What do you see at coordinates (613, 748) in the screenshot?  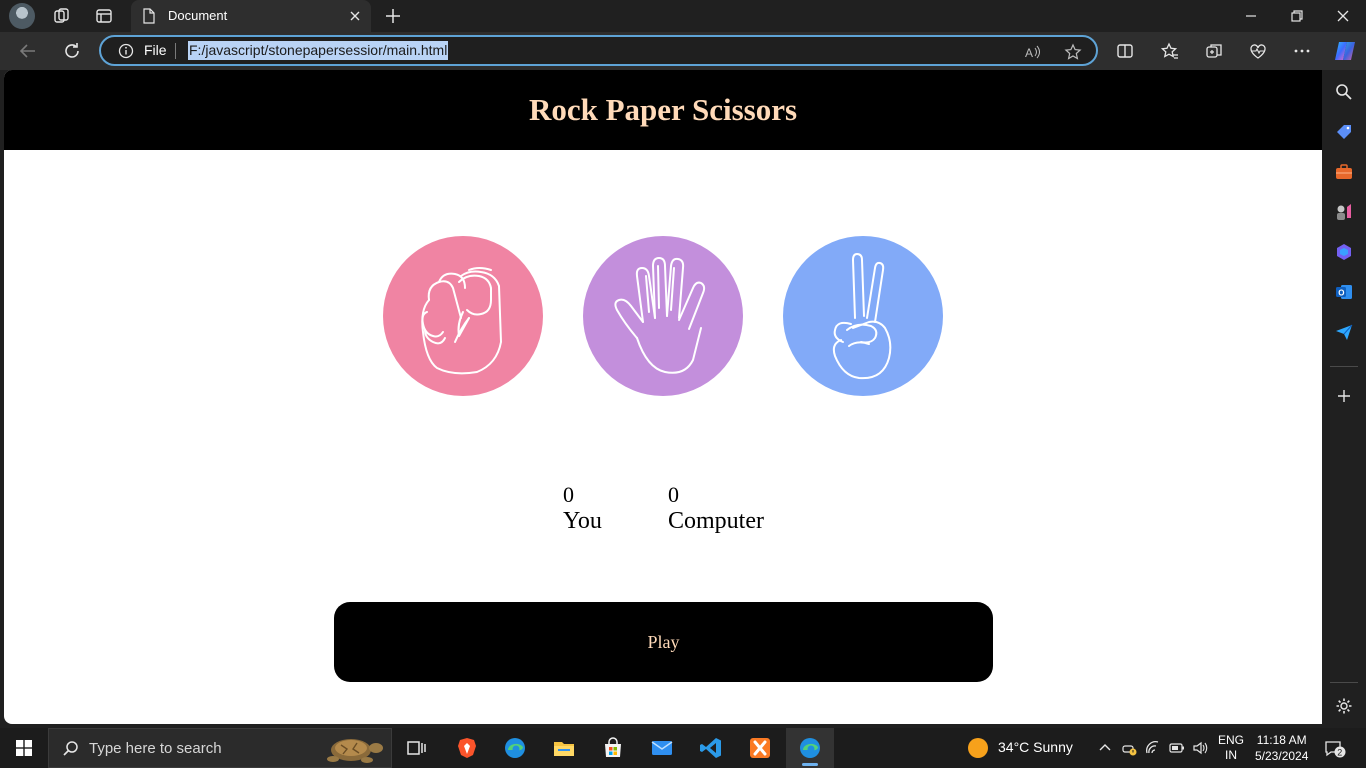 I see `microsoft-store-icon` at bounding box center [613, 748].